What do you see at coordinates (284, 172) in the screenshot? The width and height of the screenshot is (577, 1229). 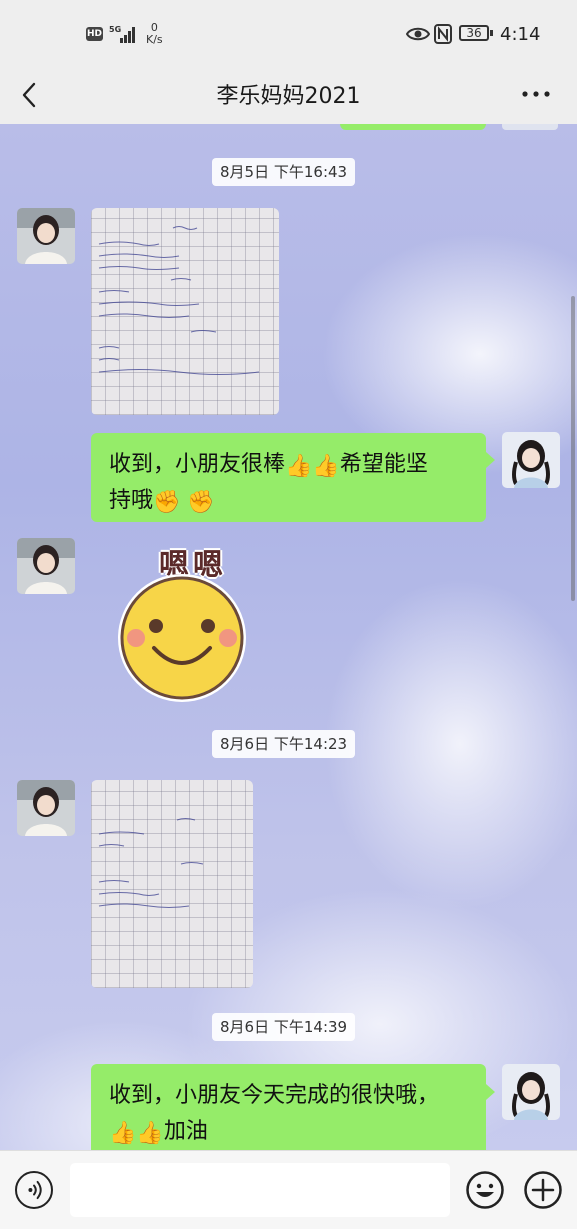 I see `timestamp: 8月5日 下午16:43` at bounding box center [284, 172].